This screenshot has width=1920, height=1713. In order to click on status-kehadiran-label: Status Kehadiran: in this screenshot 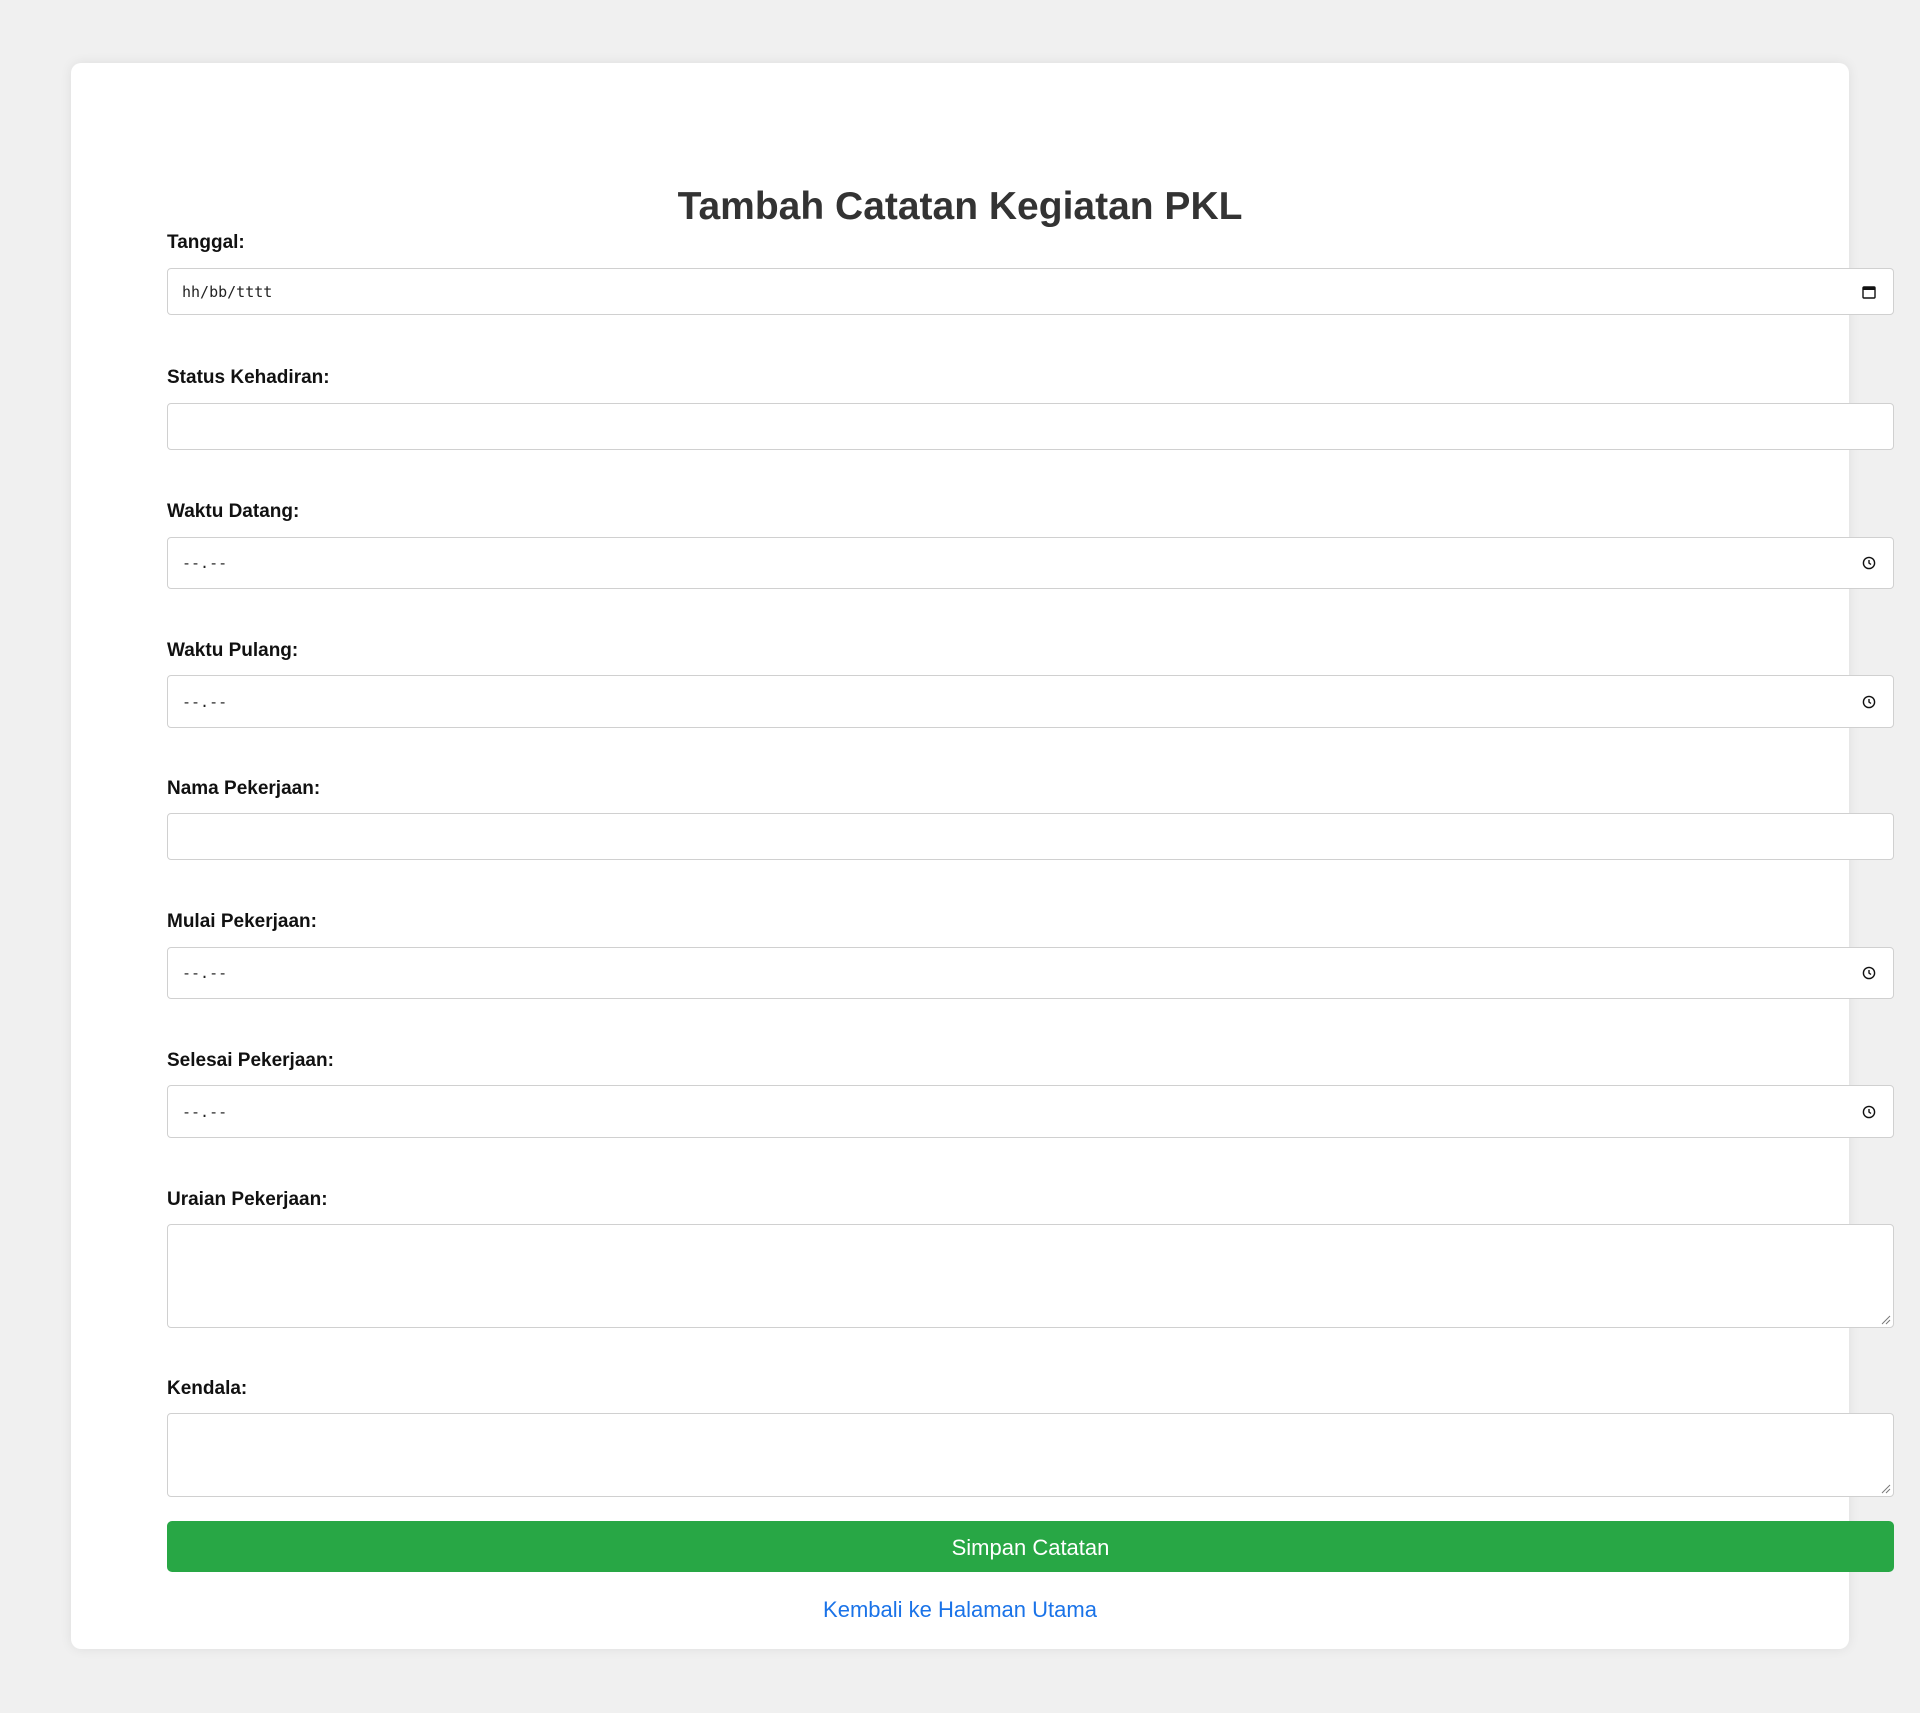, I will do `click(248, 377)`.